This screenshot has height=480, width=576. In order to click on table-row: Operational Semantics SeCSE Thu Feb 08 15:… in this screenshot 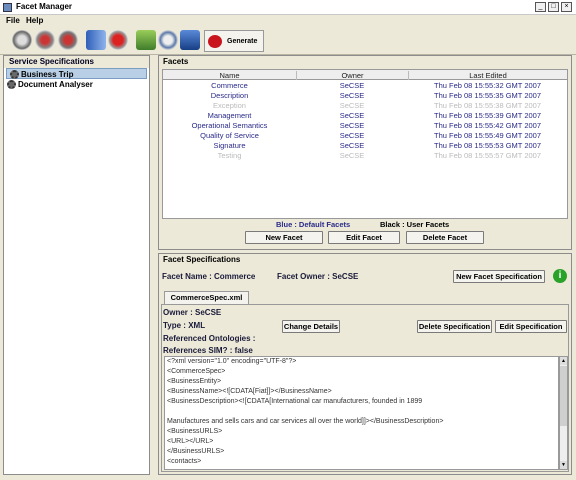, I will do `click(365, 126)`.